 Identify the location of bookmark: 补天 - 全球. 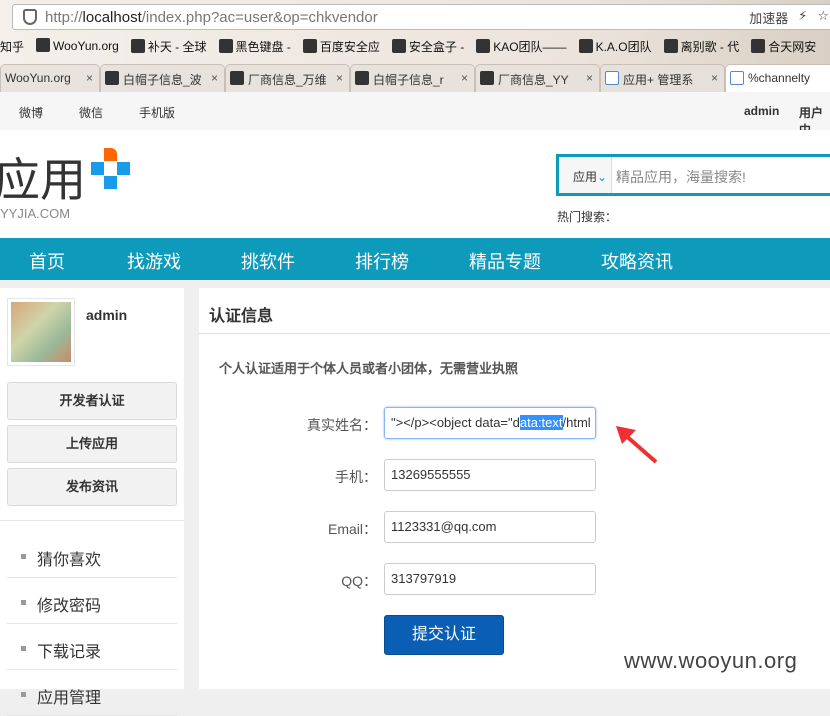
(169, 46).